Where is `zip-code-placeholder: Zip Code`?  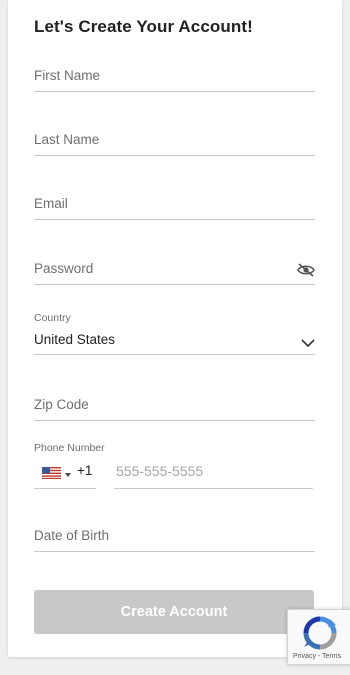 zip-code-placeholder: Zip Code is located at coordinates (61, 404).